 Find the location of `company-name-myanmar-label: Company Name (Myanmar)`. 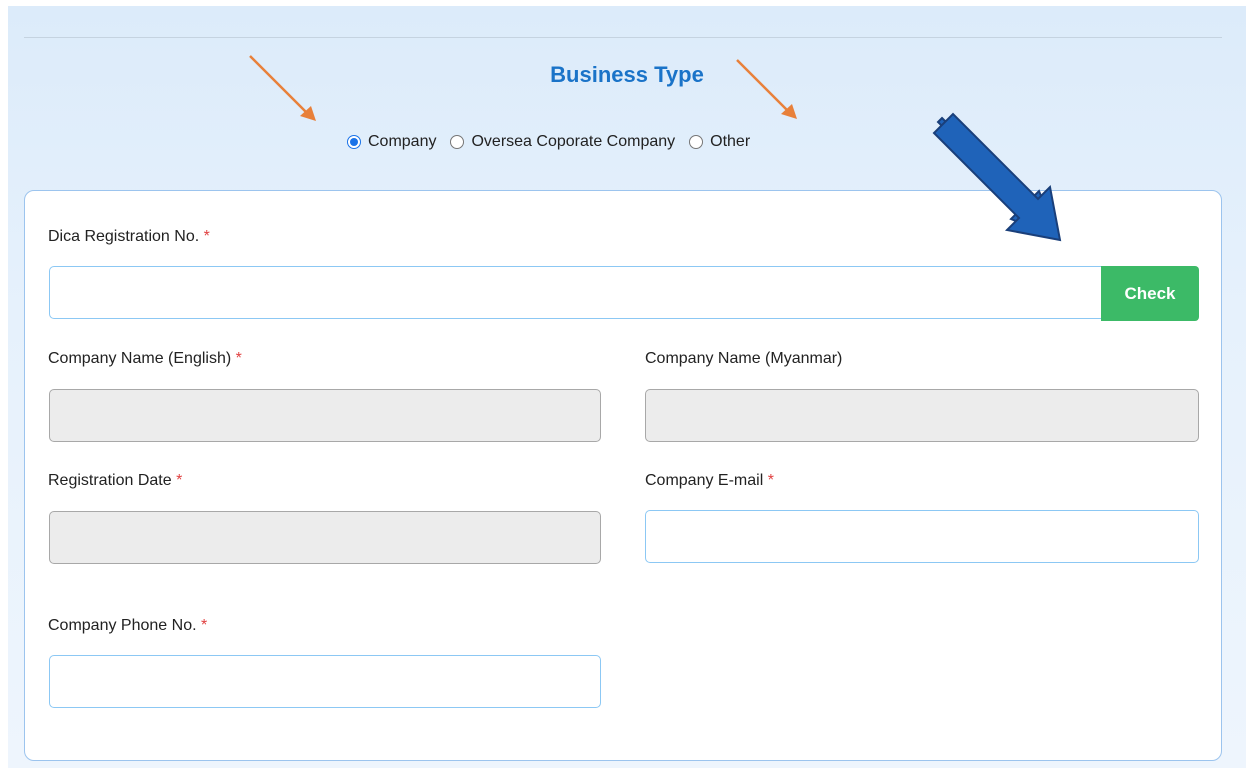

company-name-myanmar-label: Company Name (Myanmar) is located at coordinates (744, 358).